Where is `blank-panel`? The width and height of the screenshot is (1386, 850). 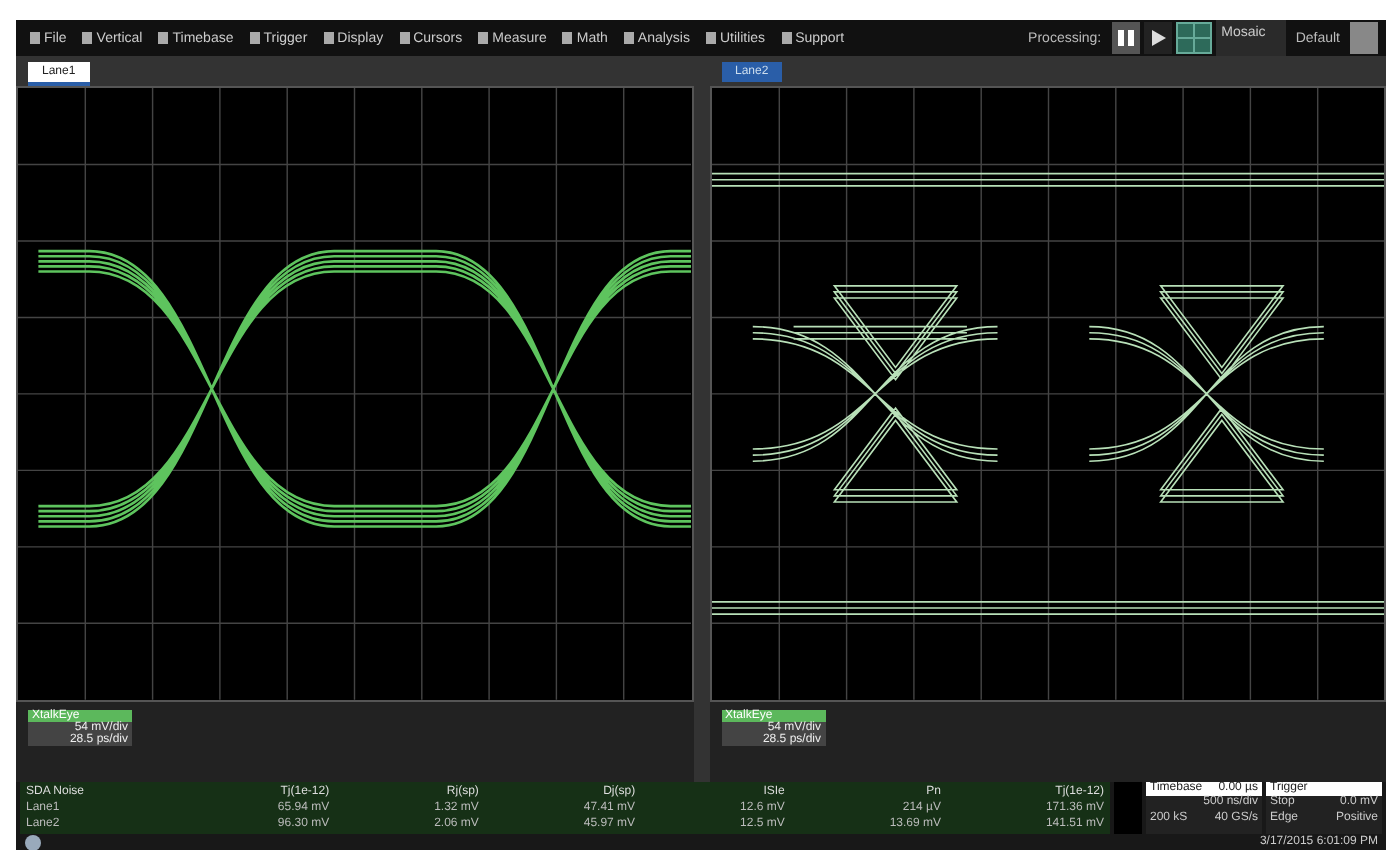 blank-panel is located at coordinates (1128, 807).